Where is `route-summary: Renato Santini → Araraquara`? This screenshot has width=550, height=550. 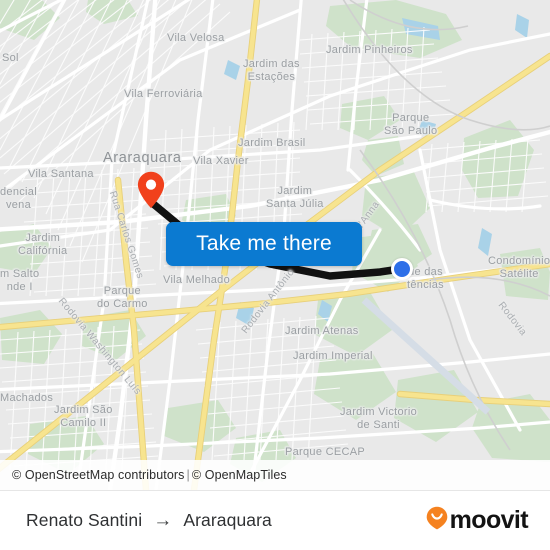 route-summary: Renato Santini → Araraquara is located at coordinates (149, 520).